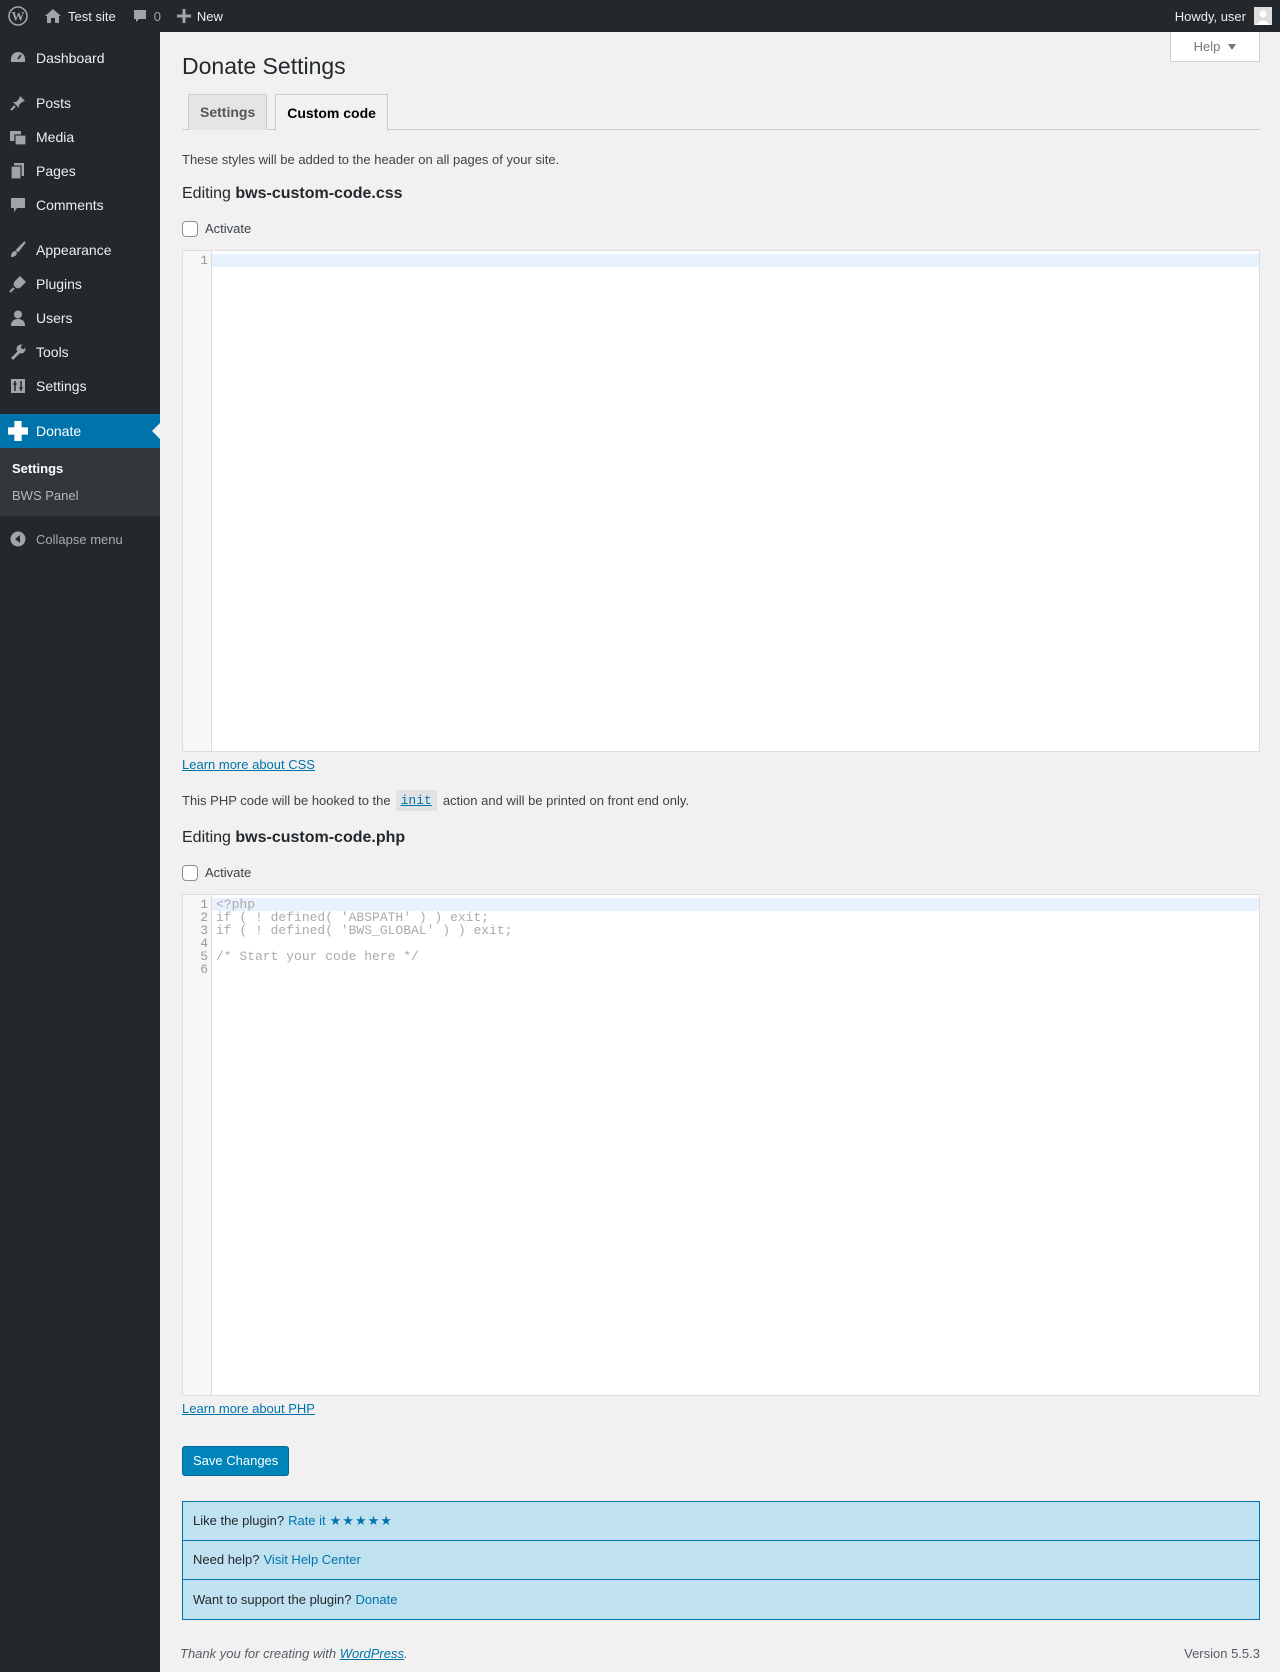 The image size is (1280, 1672). Describe the element at coordinates (80, 318) in the screenshot. I see `sidebar-item-users: Users` at that location.